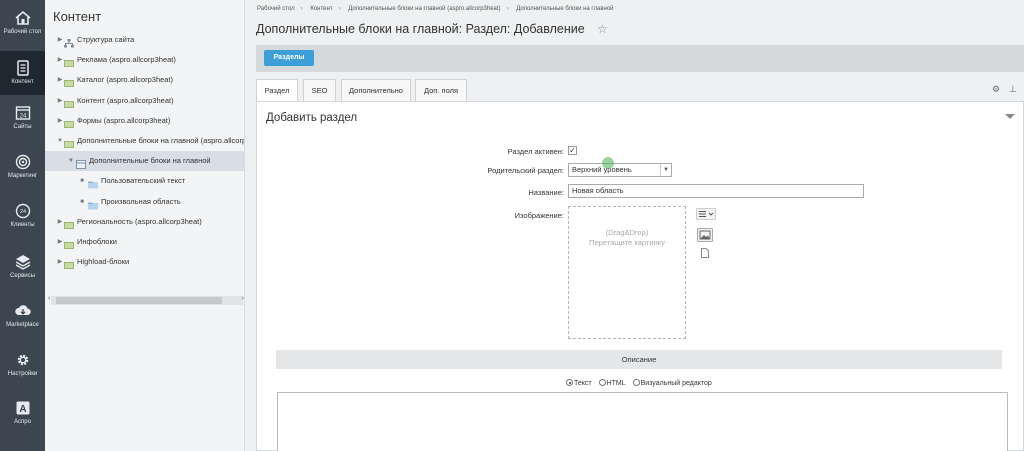 This screenshot has width=1024, height=451. Describe the element at coordinates (706, 214) in the screenshot. I see `menu-icon` at that location.